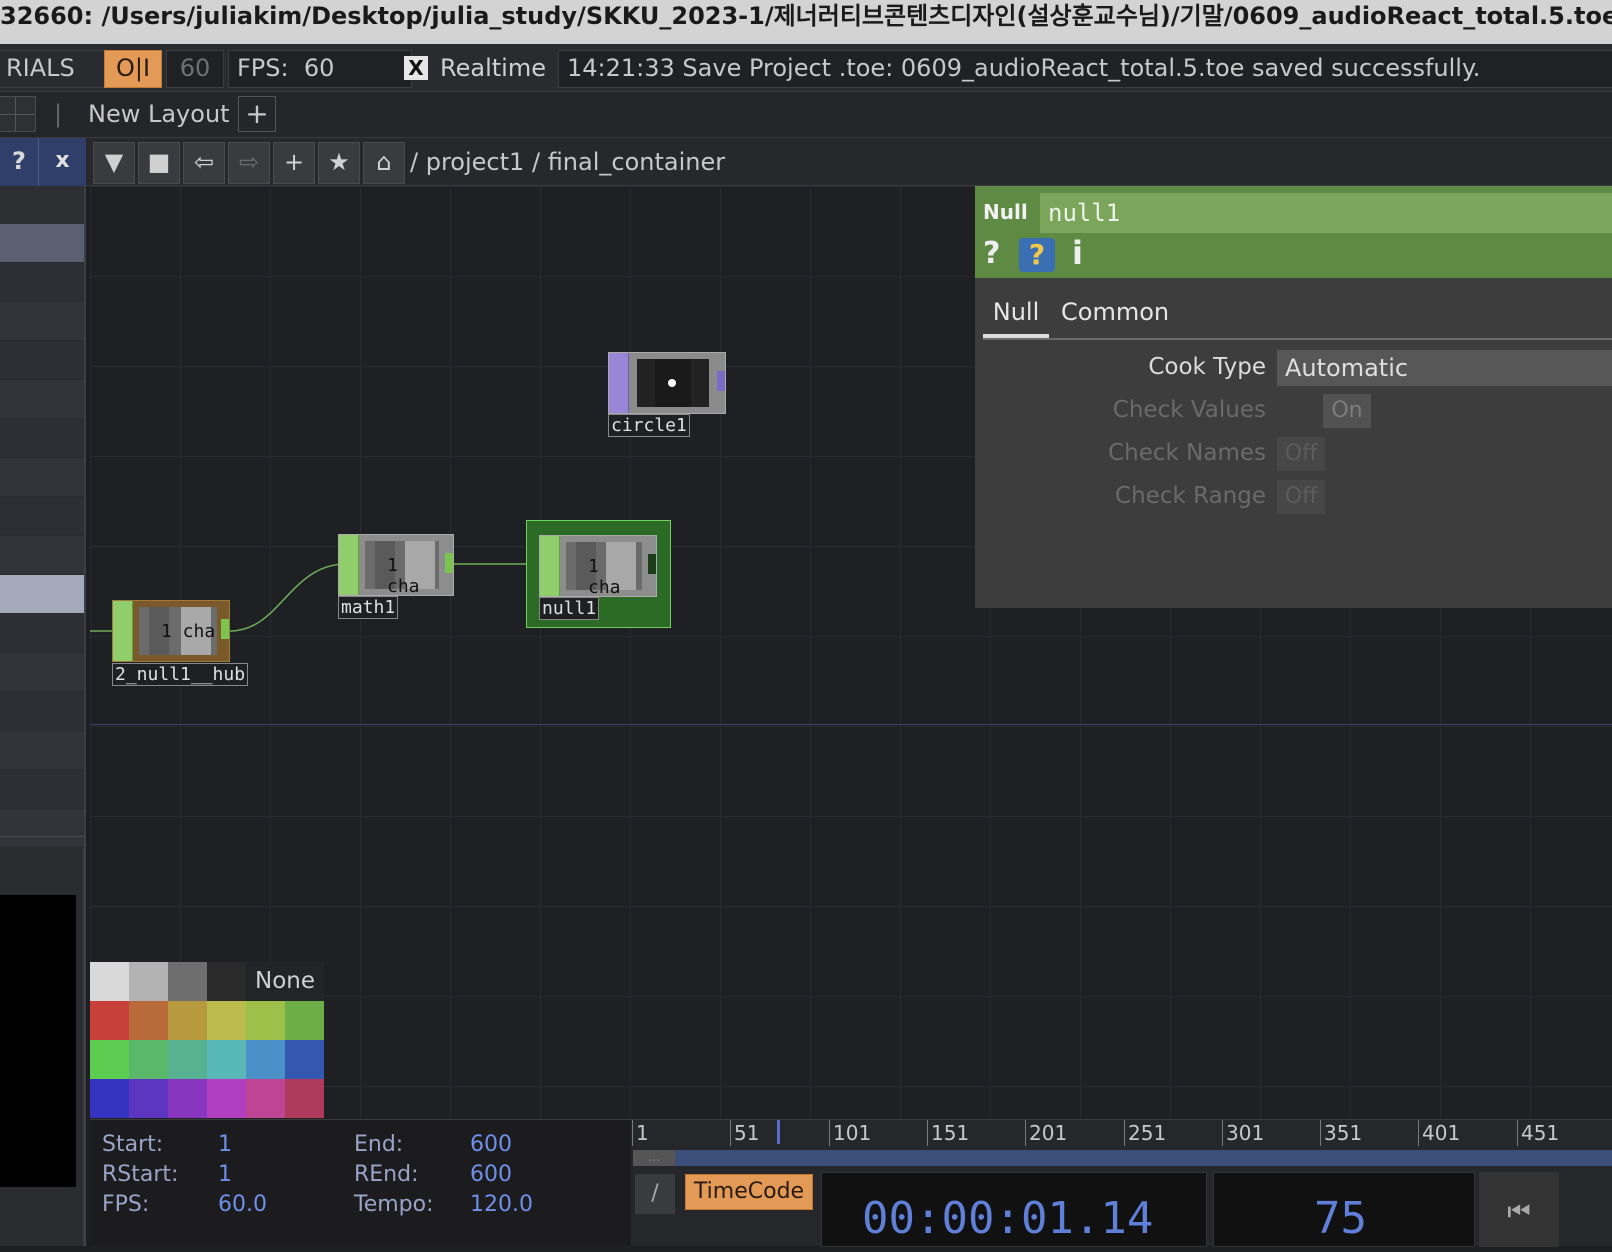  What do you see at coordinates (1301, 454) in the screenshot?
I see `check-names-toggle: Off` at bounding box center [1301, 454].